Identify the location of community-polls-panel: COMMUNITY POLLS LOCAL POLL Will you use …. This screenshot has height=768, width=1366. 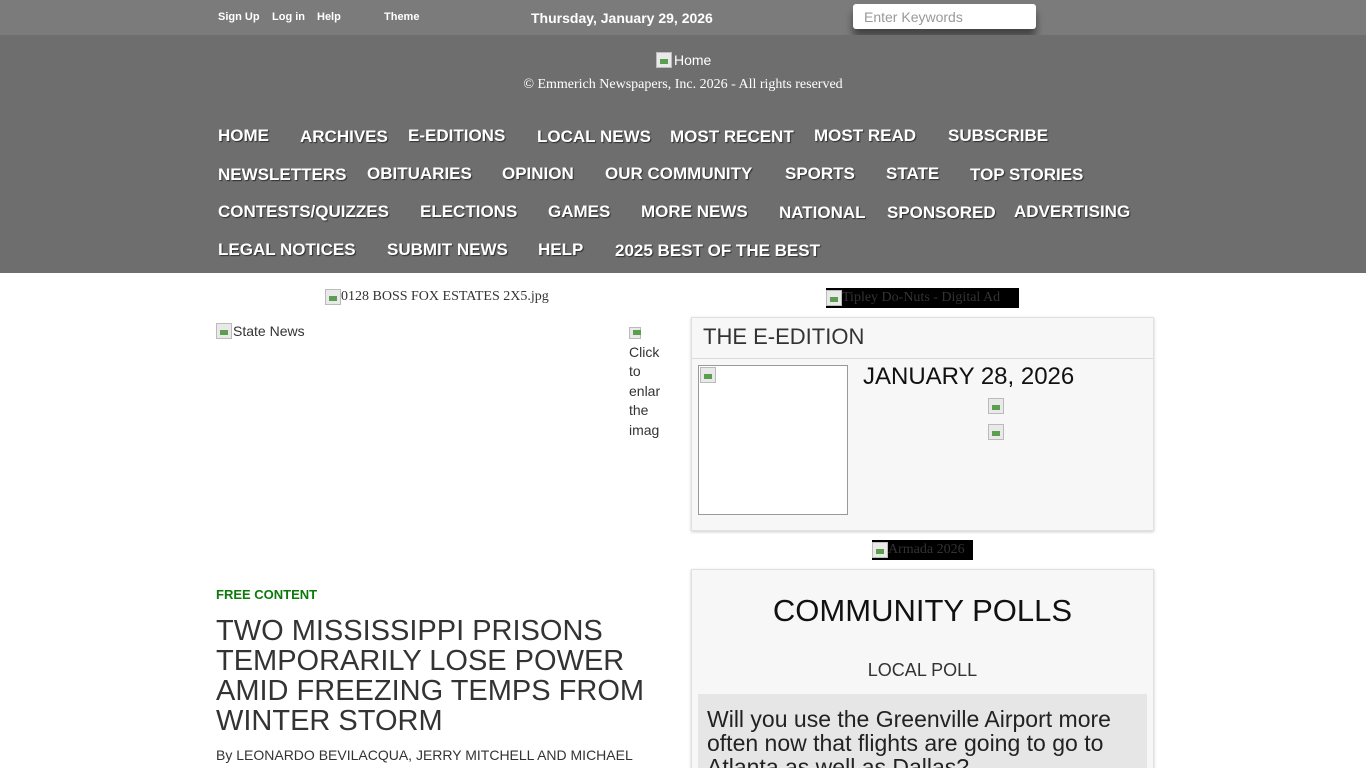
(922, 668).